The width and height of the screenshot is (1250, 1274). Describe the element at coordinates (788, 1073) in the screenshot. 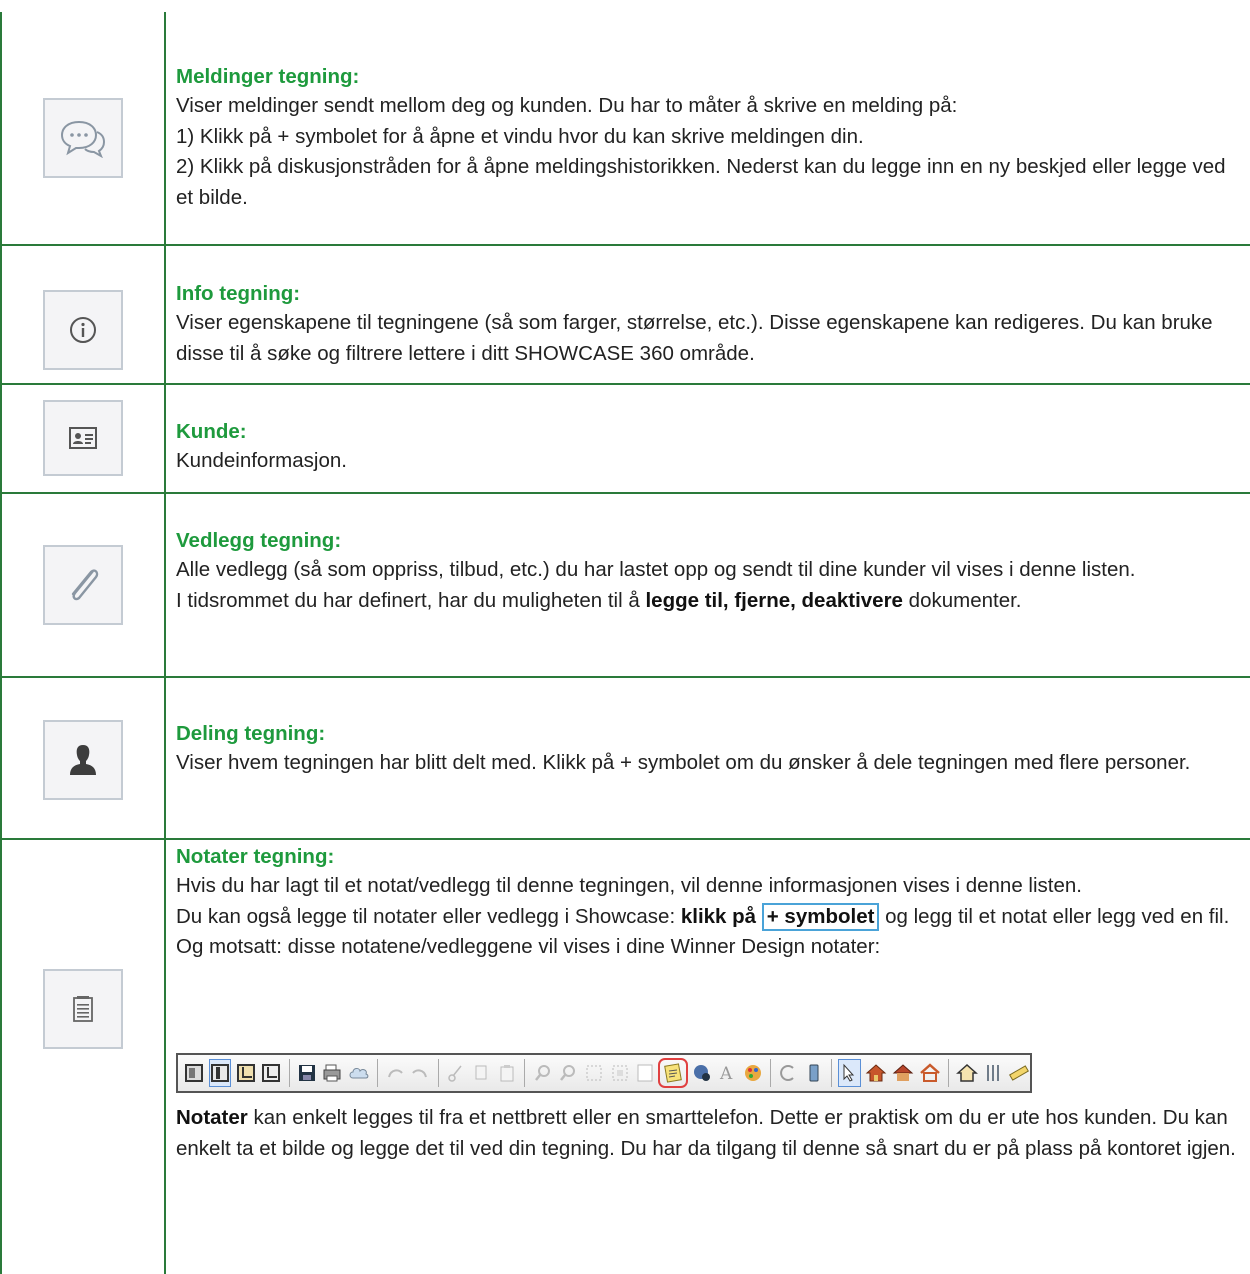

I see `refresh-icon` at that location.